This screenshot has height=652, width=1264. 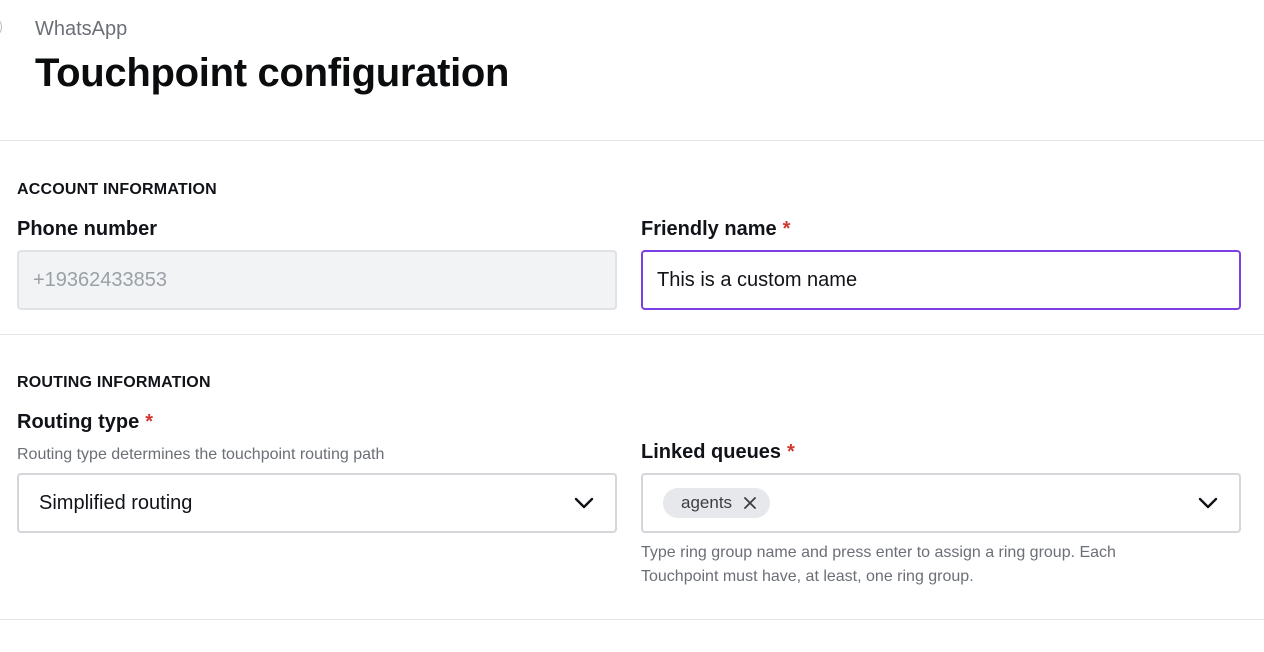 What do you see at coordinates (711, 452) in the screenshot?
I see `linked-queues-label-text: Linked queues` at bounding box center [711, 452].